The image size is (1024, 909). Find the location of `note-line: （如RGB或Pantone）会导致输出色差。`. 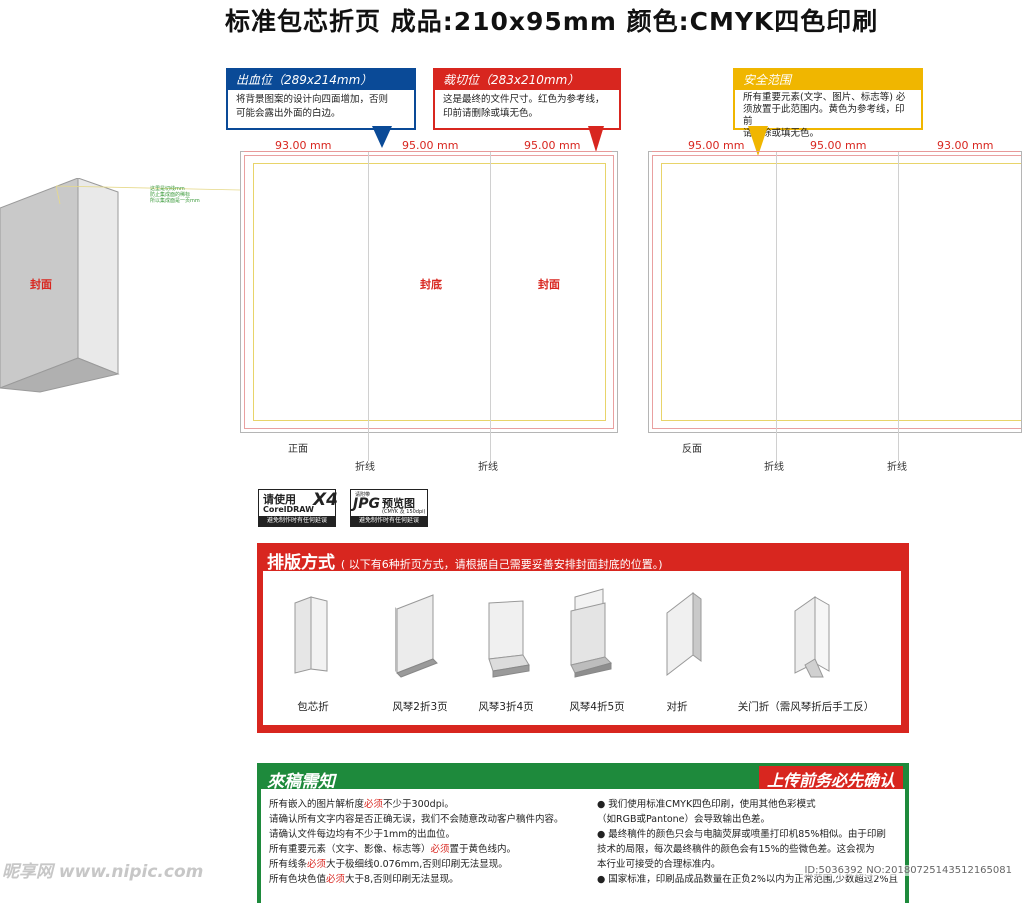

note-line: （如RGB或Pantone）会导致输出色差。 is located at coordinates (684, 819).